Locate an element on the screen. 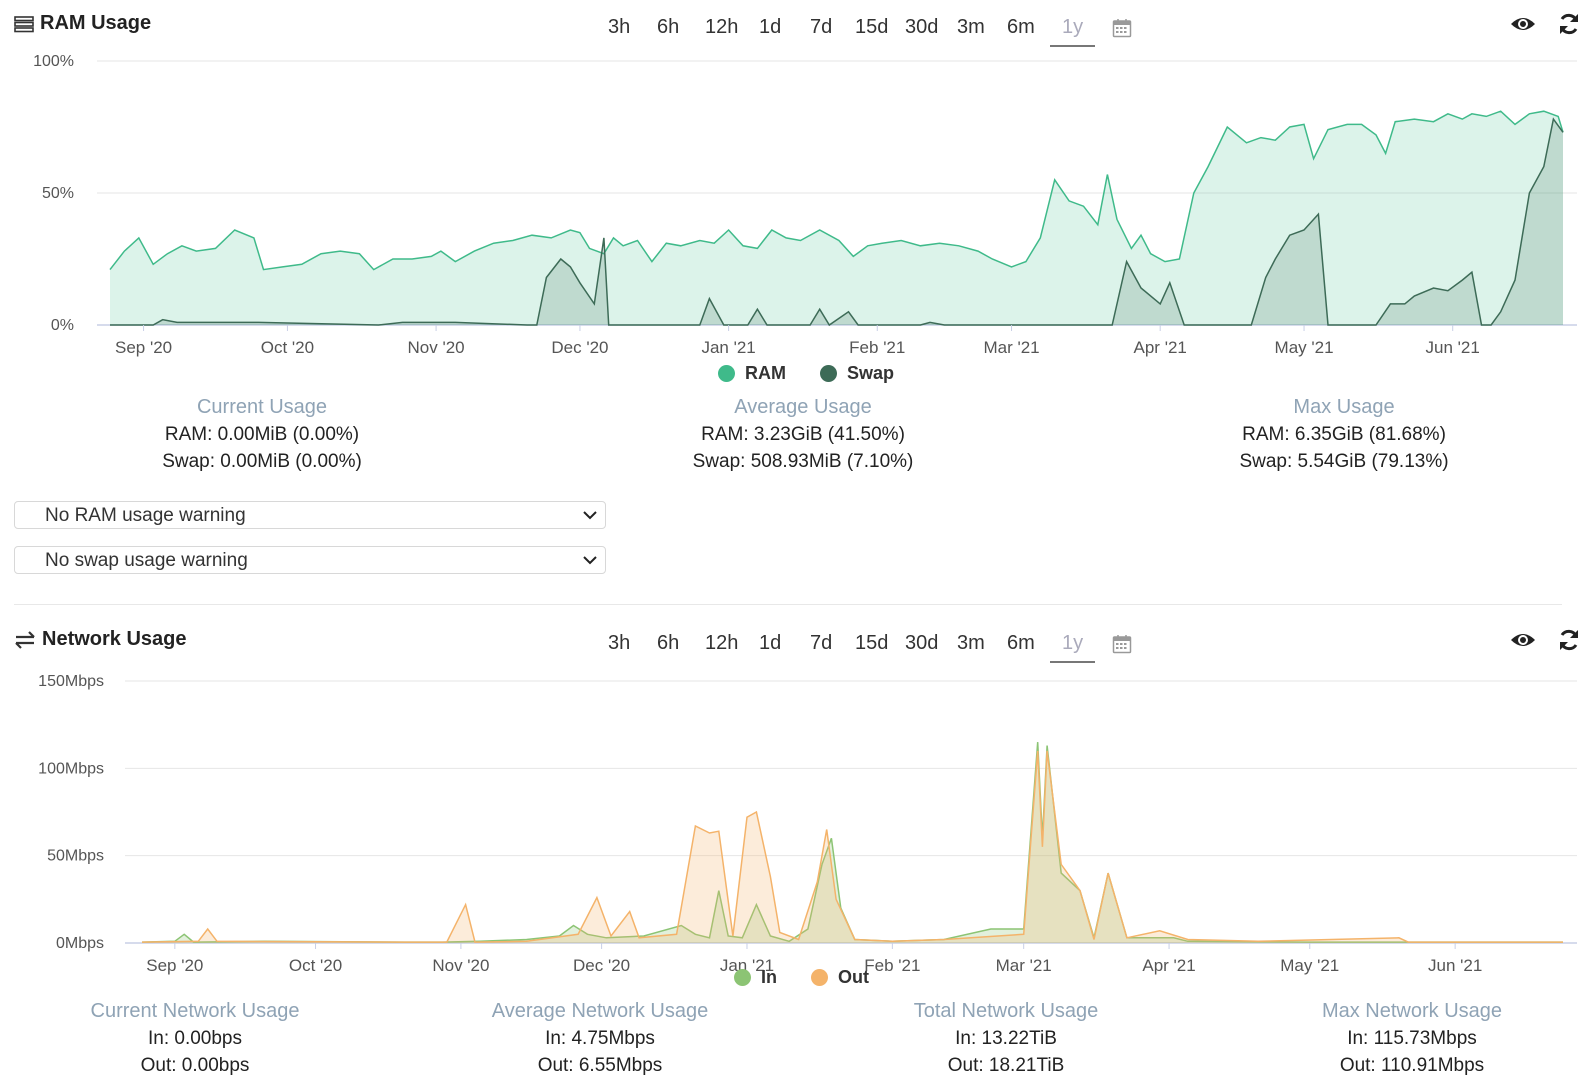 This screenshot has width=1594, height=1091. stat-in-line: In: 4.75Mbps is located at coordinates (600, 1038).